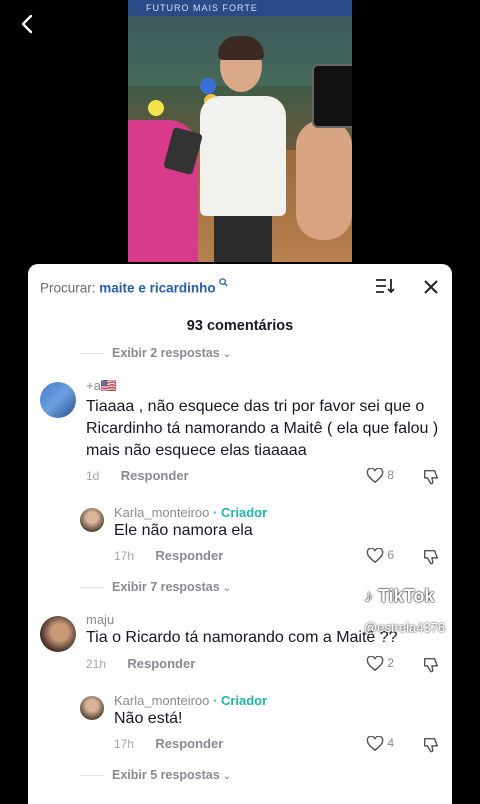 The height and width of the screenshot is (804, 480). What do you see at coordinates (101, 386) in the screenshot?
I see `comment-username: +a🇺🇸` at bounding box center [101, 386].